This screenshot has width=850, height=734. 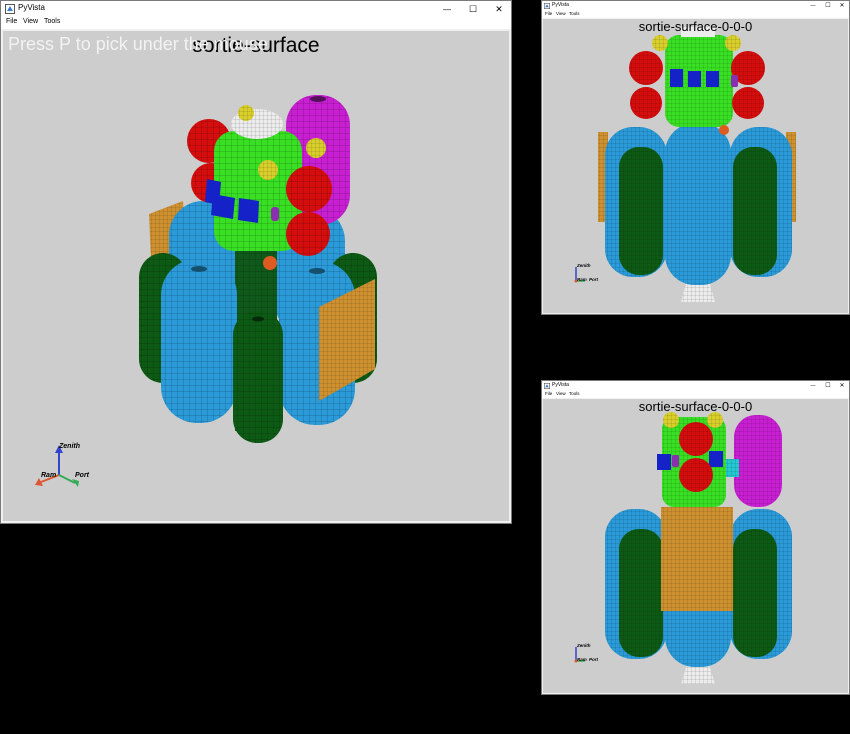 I want to click on solar-panel-front, so click(x=697, y=559).